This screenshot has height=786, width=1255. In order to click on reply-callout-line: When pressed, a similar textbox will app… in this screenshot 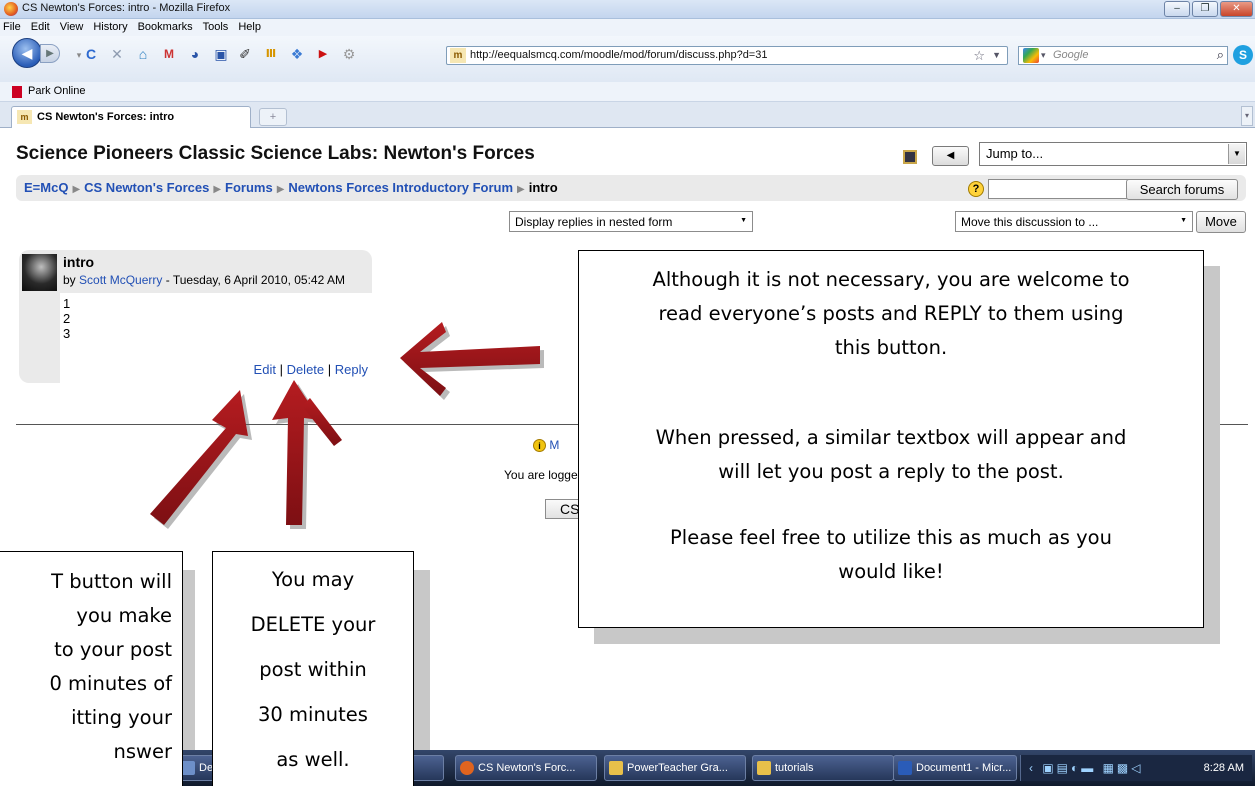, I will do `click(891, 437)`.